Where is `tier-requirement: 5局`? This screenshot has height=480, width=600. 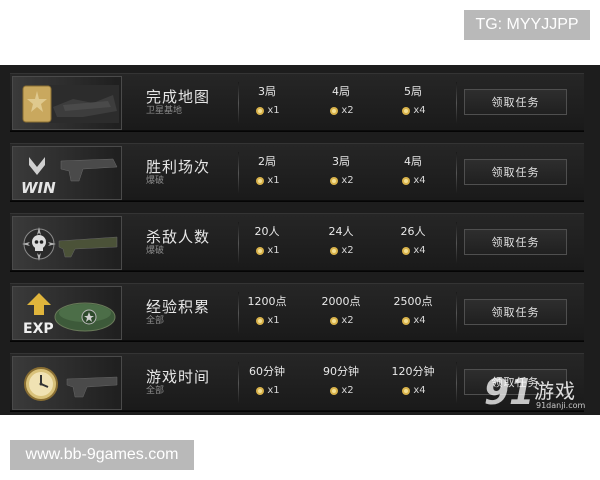 tier-requirement: 5局 is located at coordinates (413, 91).